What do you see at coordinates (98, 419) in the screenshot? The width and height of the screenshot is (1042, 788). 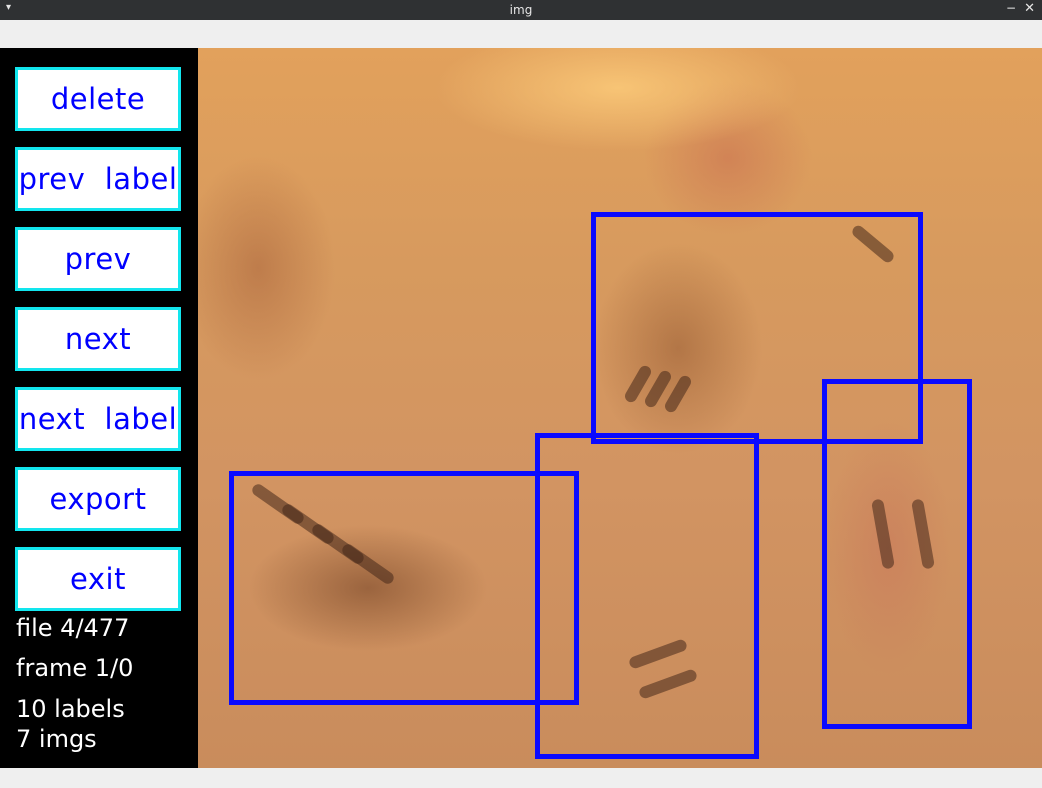 I see `next-label-button: next label` at bounding box center [98, 419].